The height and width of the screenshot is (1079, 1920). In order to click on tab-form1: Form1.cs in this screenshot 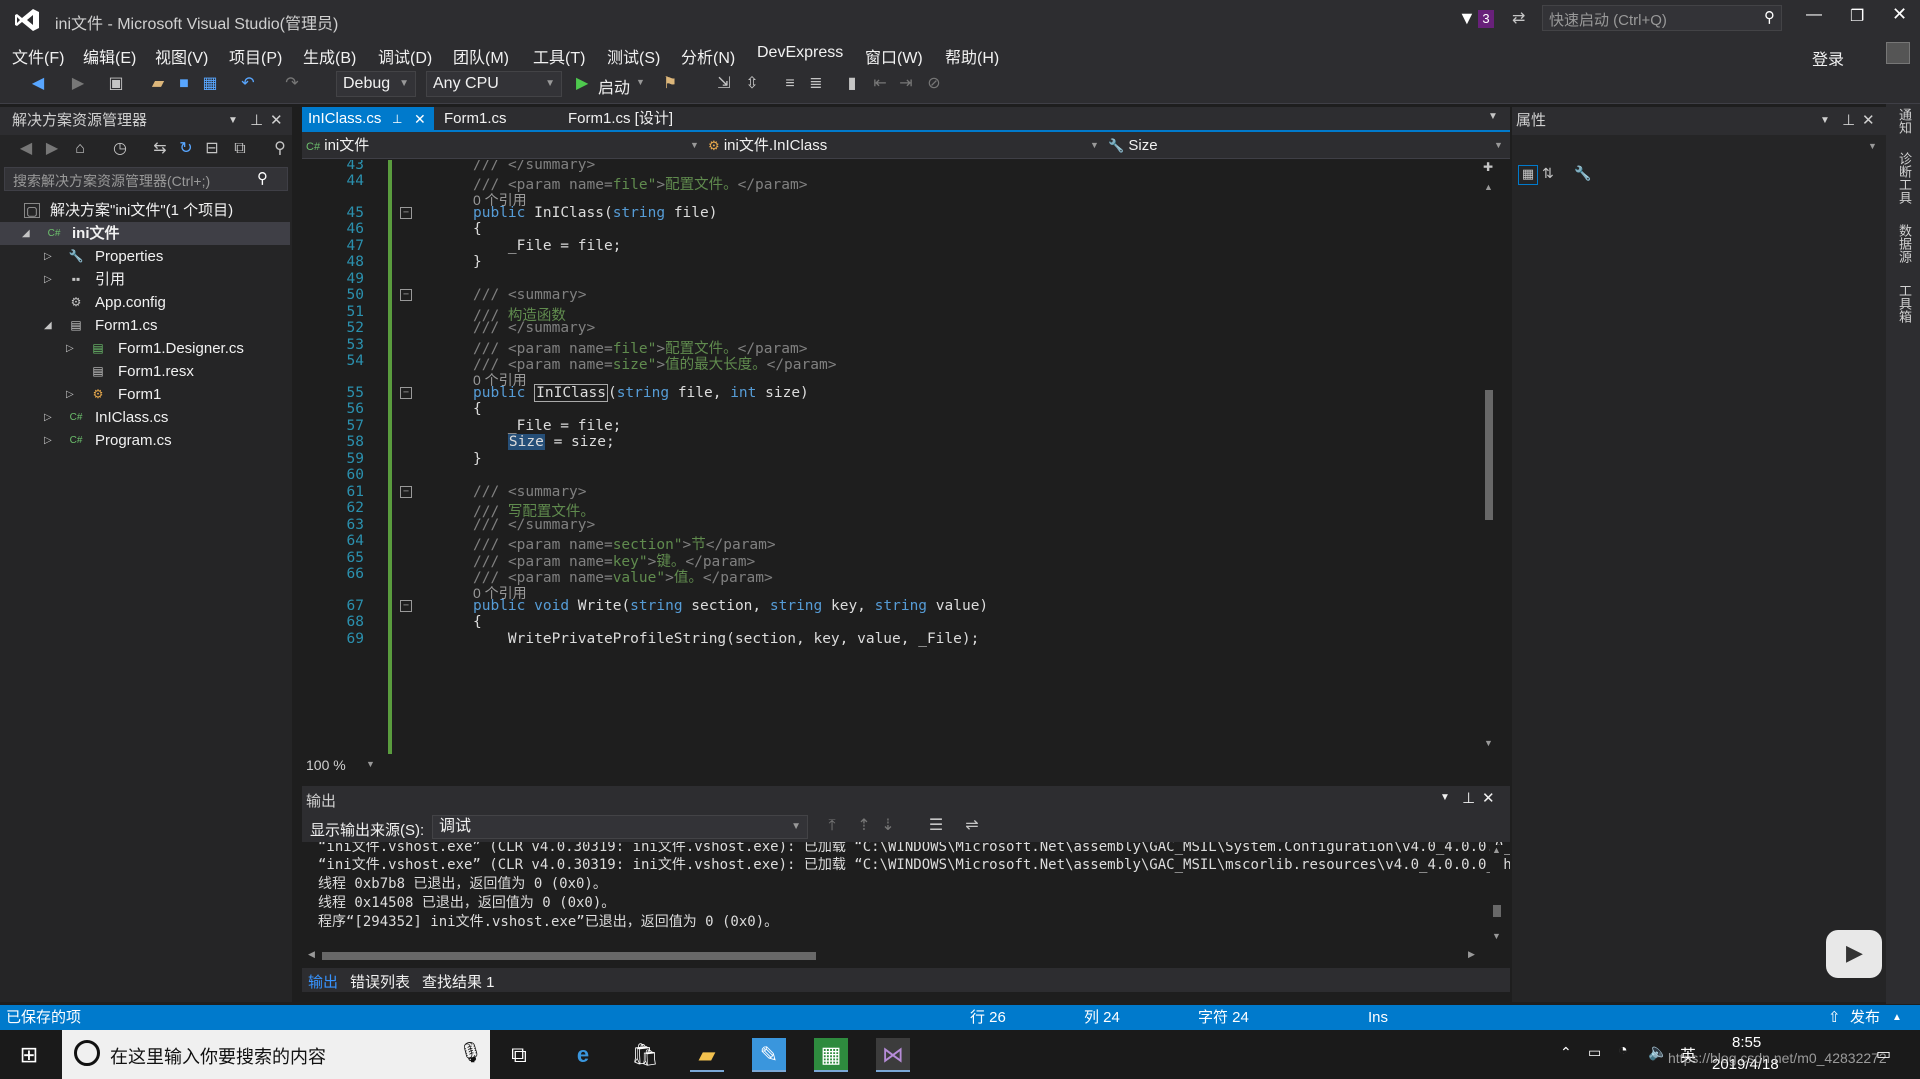, I will do `click(502, 119)`.